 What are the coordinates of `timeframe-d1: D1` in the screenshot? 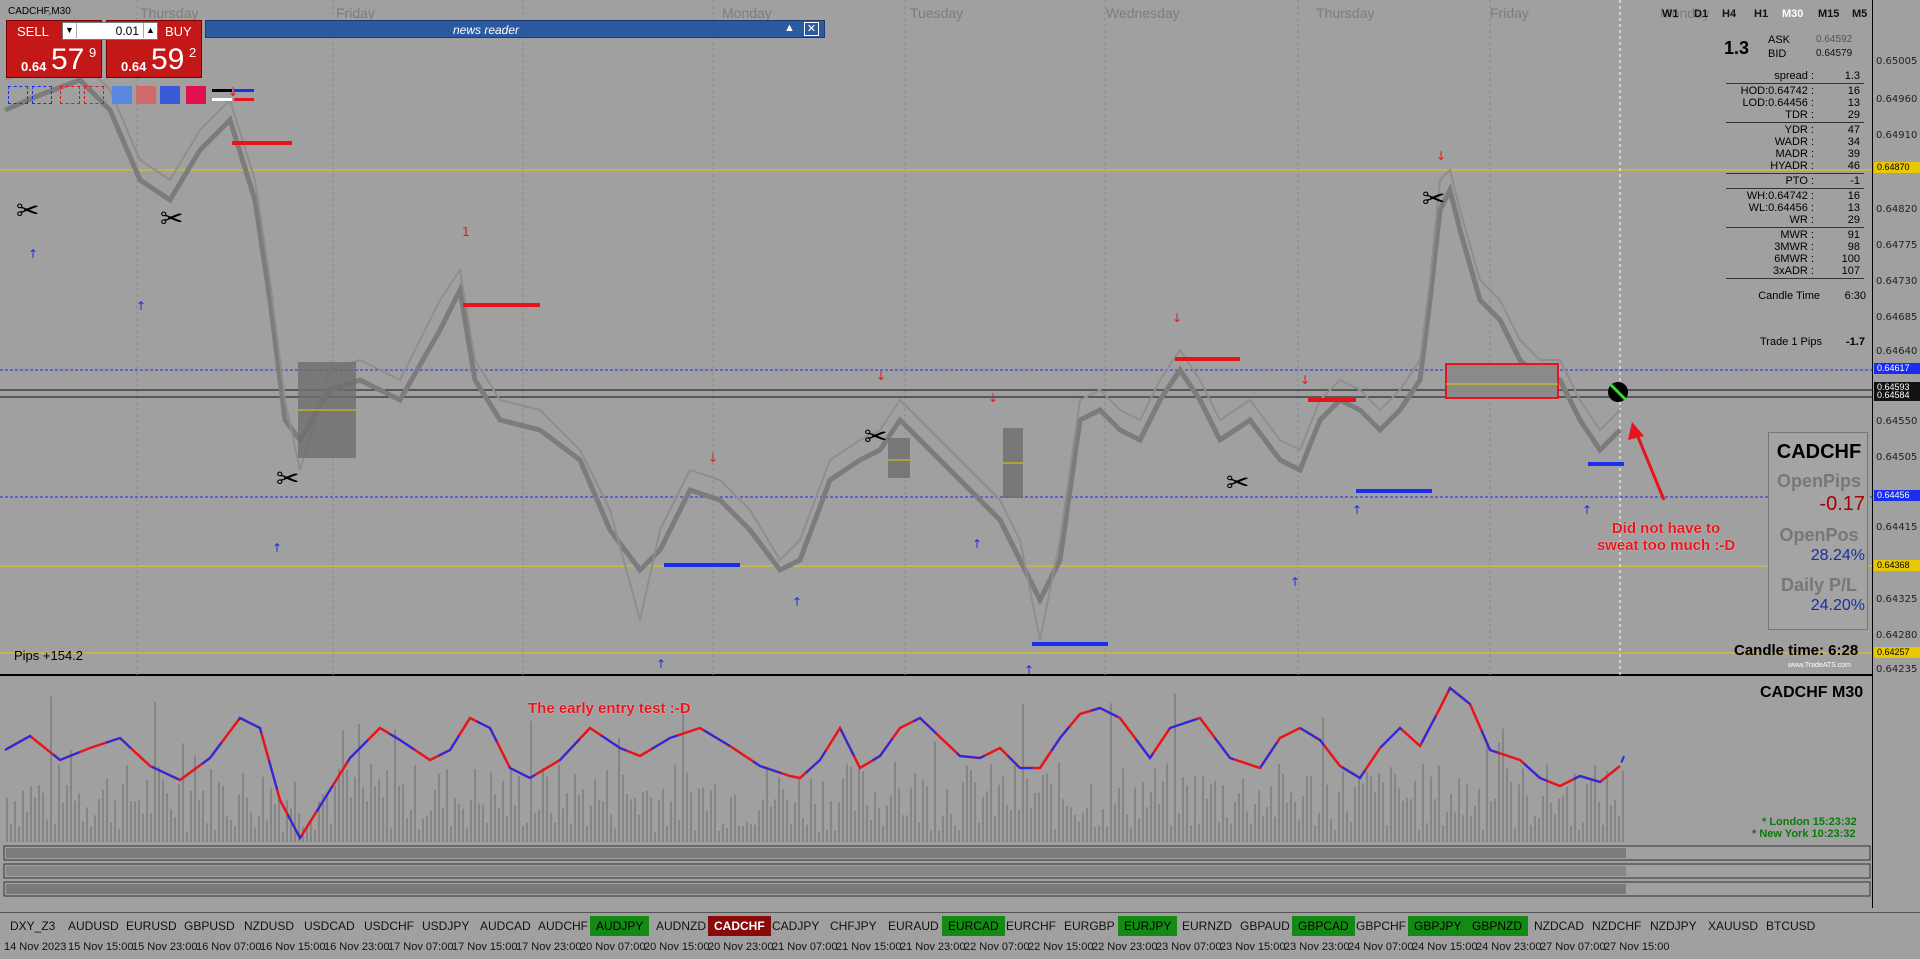 It's located at (1701, 14).